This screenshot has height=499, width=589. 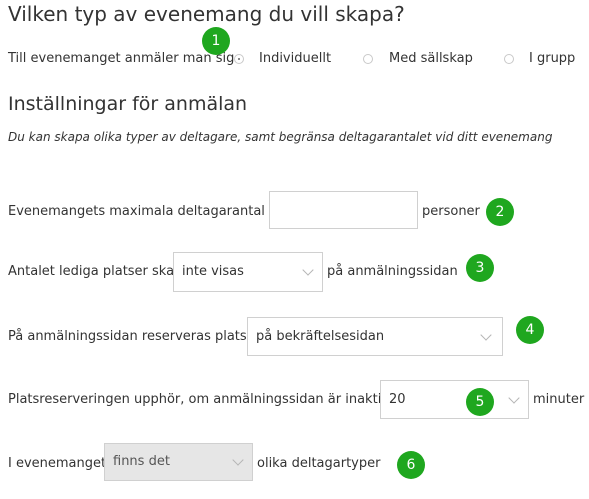 I want to click on radio-i-grupp, so click(x=509, y=59).